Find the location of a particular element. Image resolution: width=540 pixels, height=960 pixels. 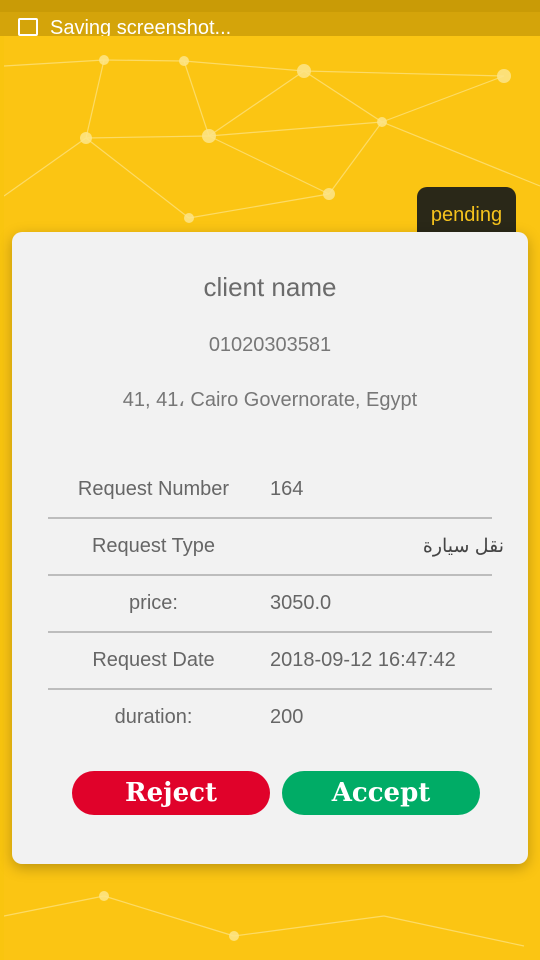

detail-row-price: price: 3050.0 is located at coordinates (270, 604).